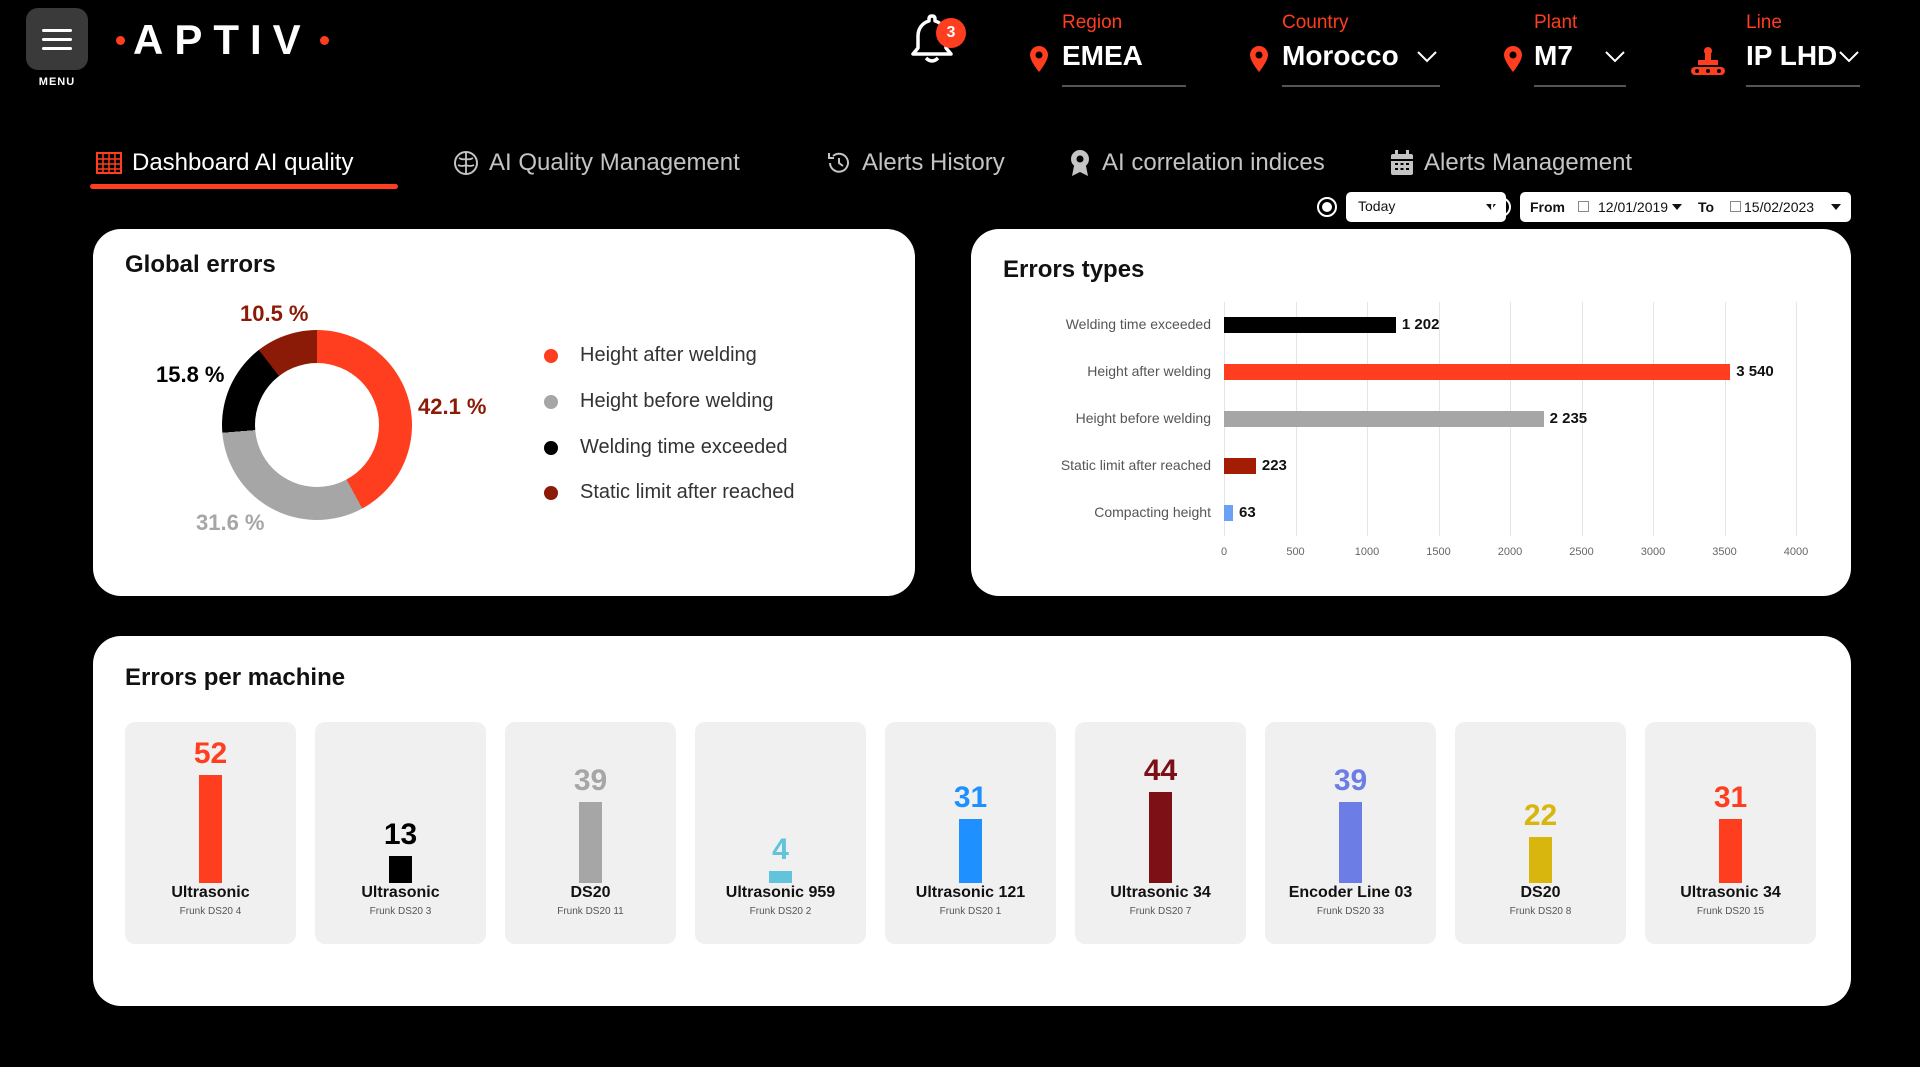  I want to click on country-selector: Country Morocco, so click(1345, 49).